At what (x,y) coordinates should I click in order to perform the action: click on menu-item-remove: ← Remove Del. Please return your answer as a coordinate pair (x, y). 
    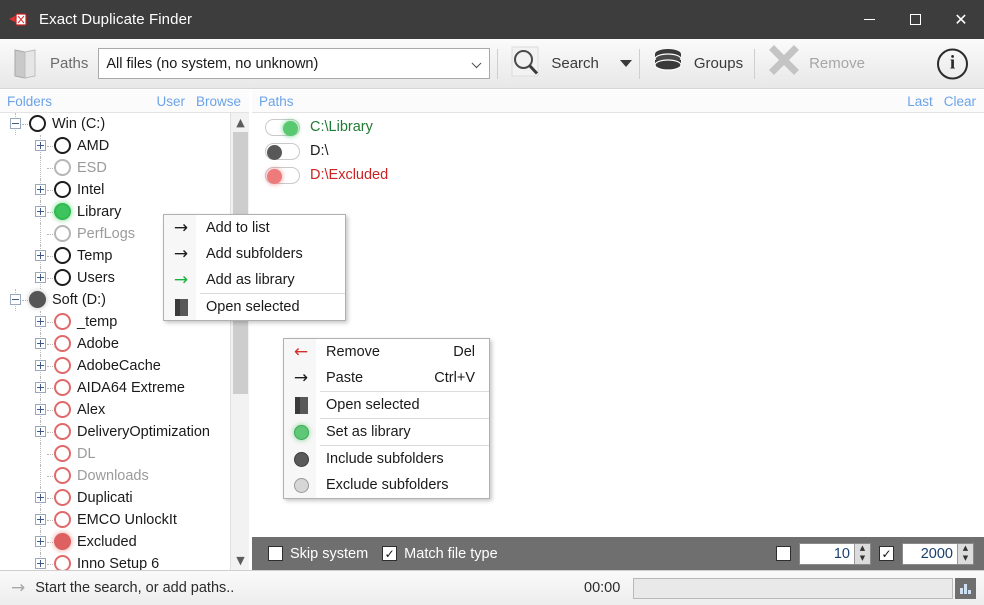
    Looking at the image, I should click on (386, 352).